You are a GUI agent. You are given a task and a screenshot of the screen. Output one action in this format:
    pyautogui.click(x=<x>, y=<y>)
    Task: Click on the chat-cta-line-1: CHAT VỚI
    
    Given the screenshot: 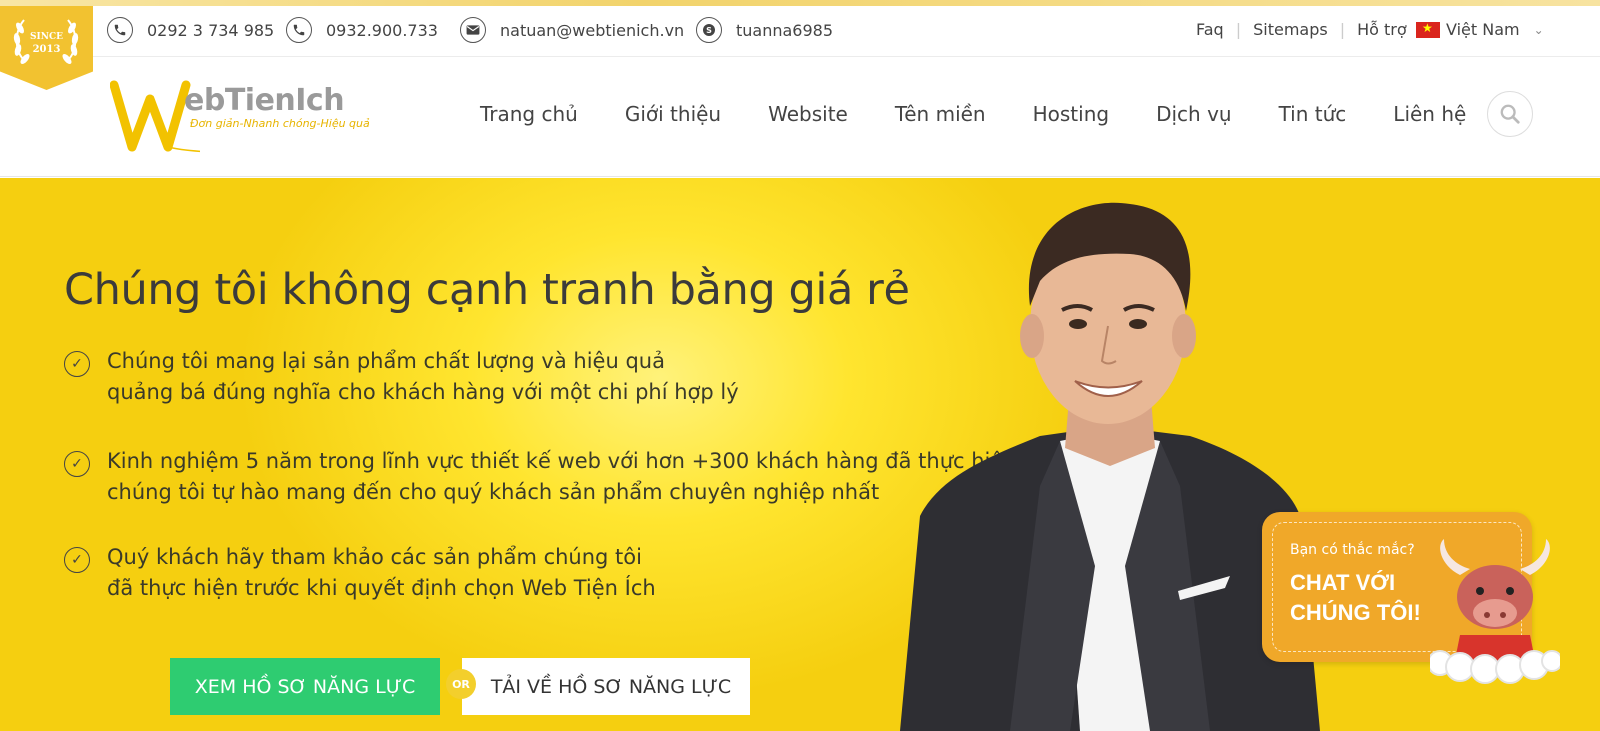 What is the action you would take?
    pyautogui.click(x=1343, y=582)
    